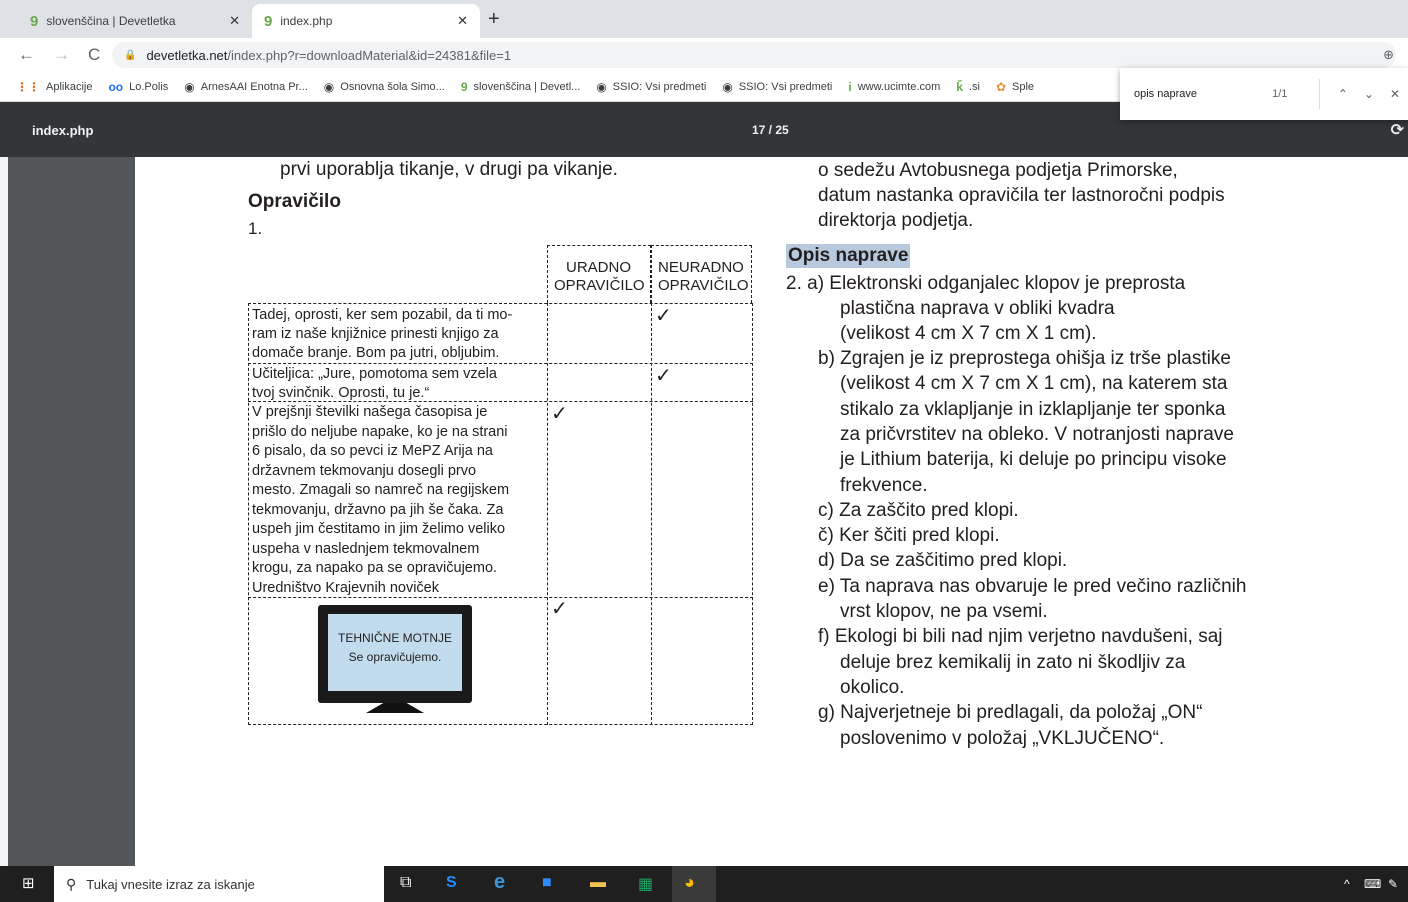  Describe the element at coordinates (61, 55) in the screenshot. I see `forward-icon: →` at that location.